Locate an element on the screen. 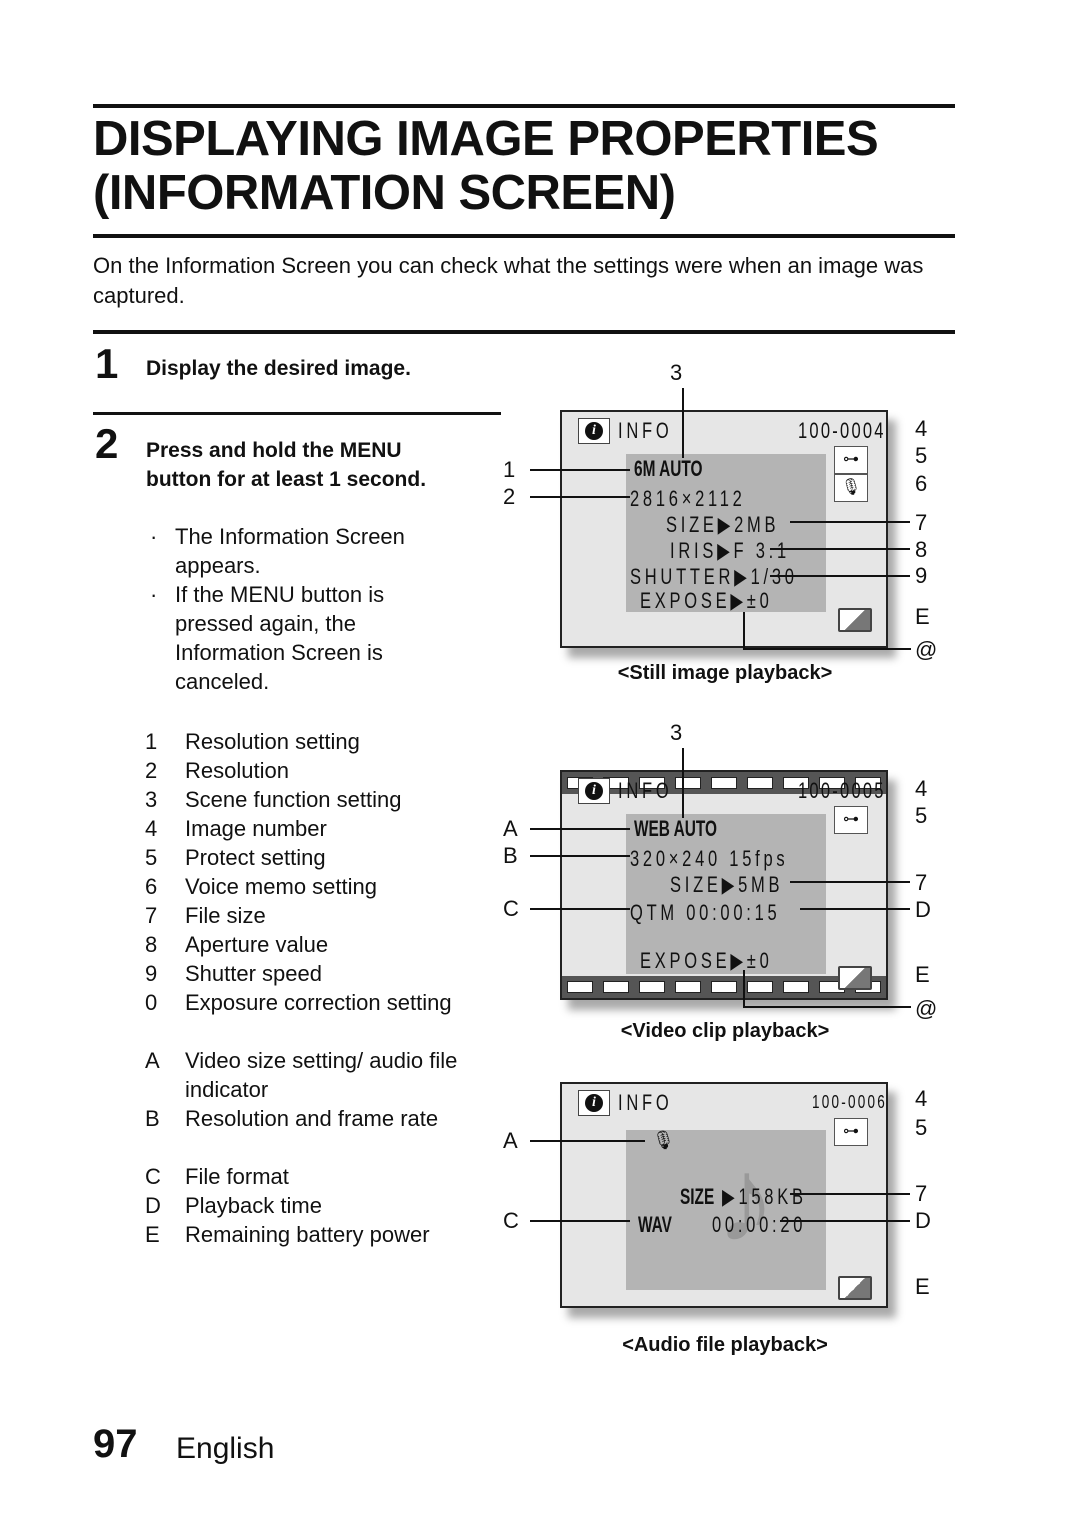 This screenshot has width=1080, height=1521. legend-item: 3 Scene function setting is located at coordinates (315, 799).